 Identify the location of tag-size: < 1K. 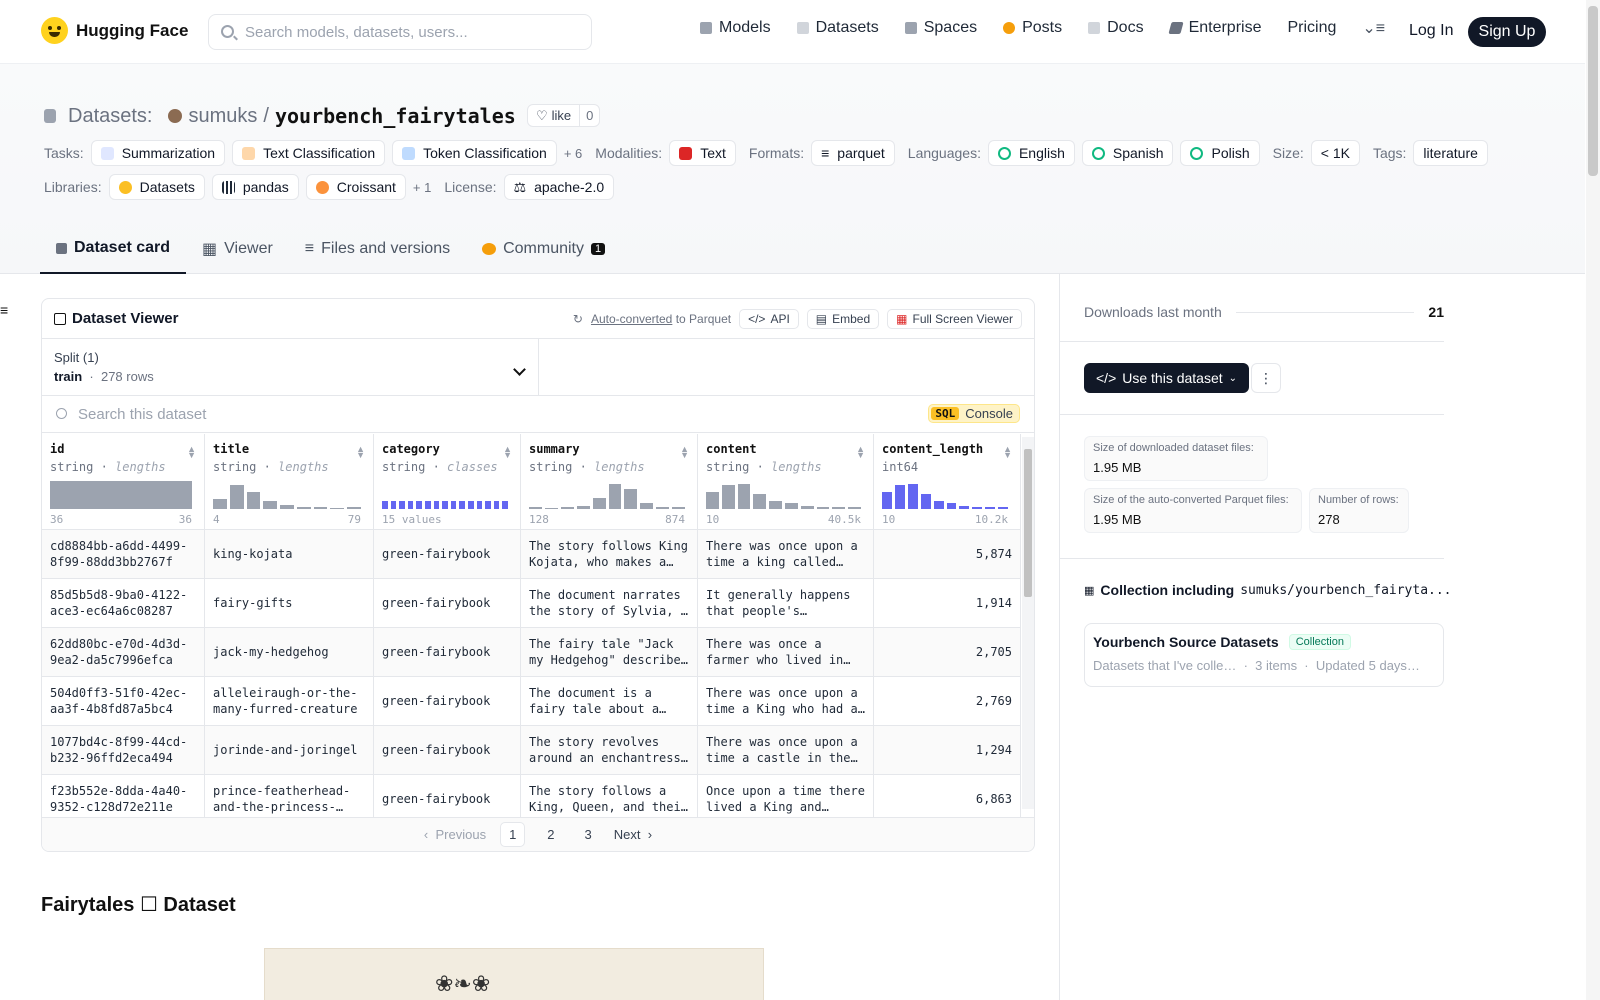
(1335, 153).